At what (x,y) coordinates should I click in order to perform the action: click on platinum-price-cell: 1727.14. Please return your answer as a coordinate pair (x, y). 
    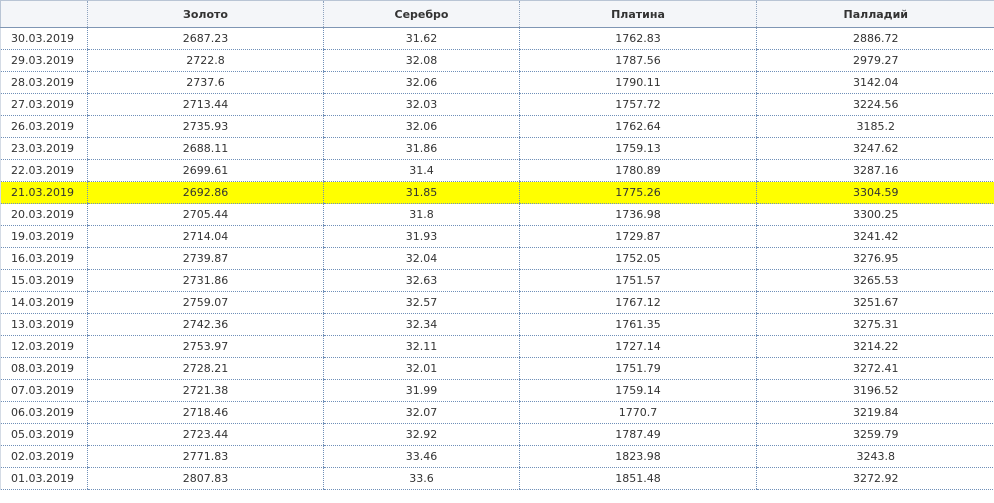
    Looking at the image, I should click on (638, 346).